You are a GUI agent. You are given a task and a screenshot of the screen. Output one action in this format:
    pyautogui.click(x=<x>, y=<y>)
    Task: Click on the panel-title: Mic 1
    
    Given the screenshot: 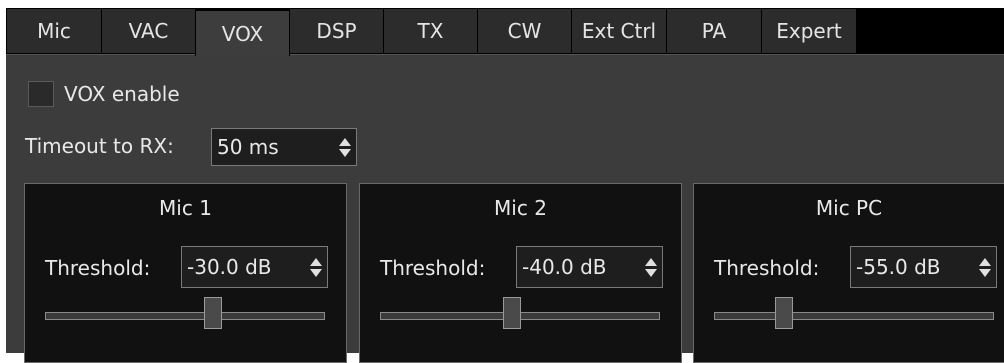 What is the action you would take?
    pyautogui.click(x=185, y=208)
    